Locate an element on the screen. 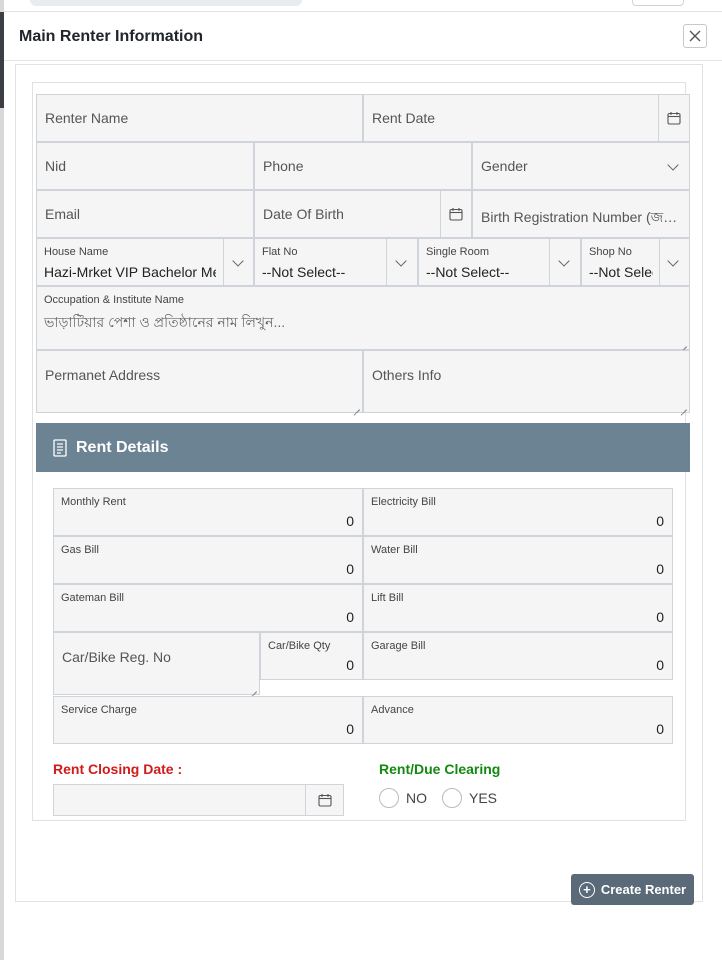 The width and height of the screenshot is (722, 960). receipt-icon is located at coordinates (60, 447).